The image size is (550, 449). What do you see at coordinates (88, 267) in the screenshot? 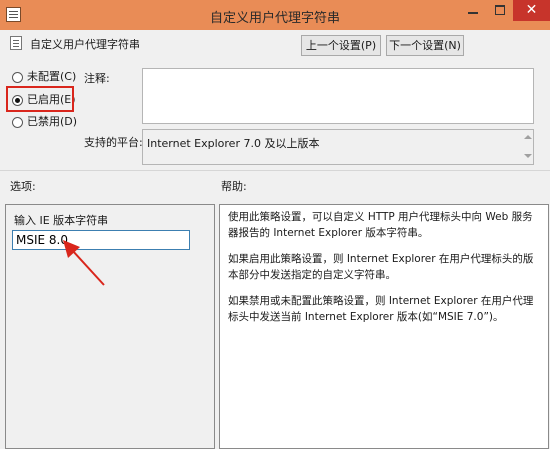
I see `arrow-line` at bounding box center [88, 267].